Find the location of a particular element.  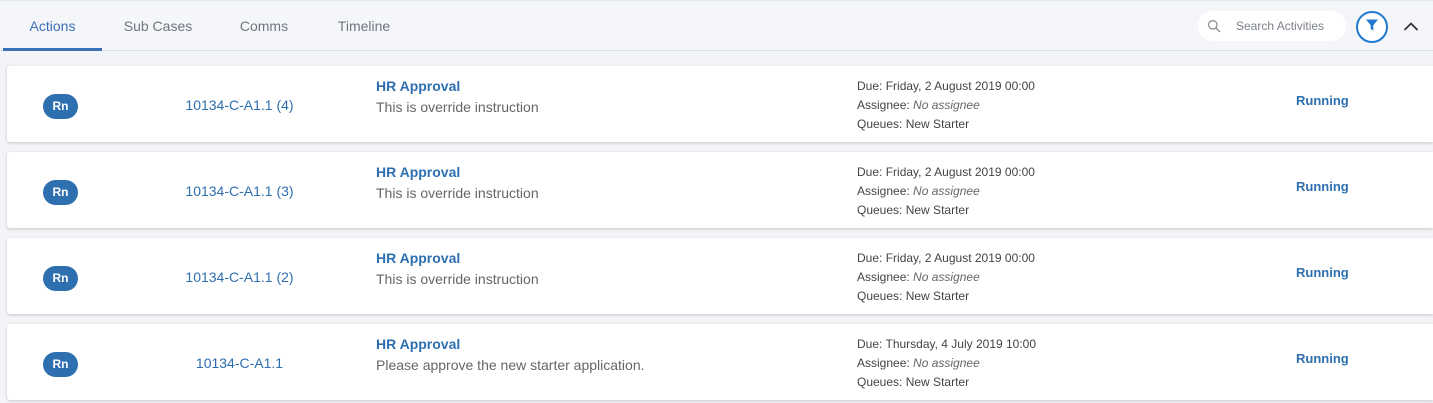

search-box is located at coordinates (1272, 26).